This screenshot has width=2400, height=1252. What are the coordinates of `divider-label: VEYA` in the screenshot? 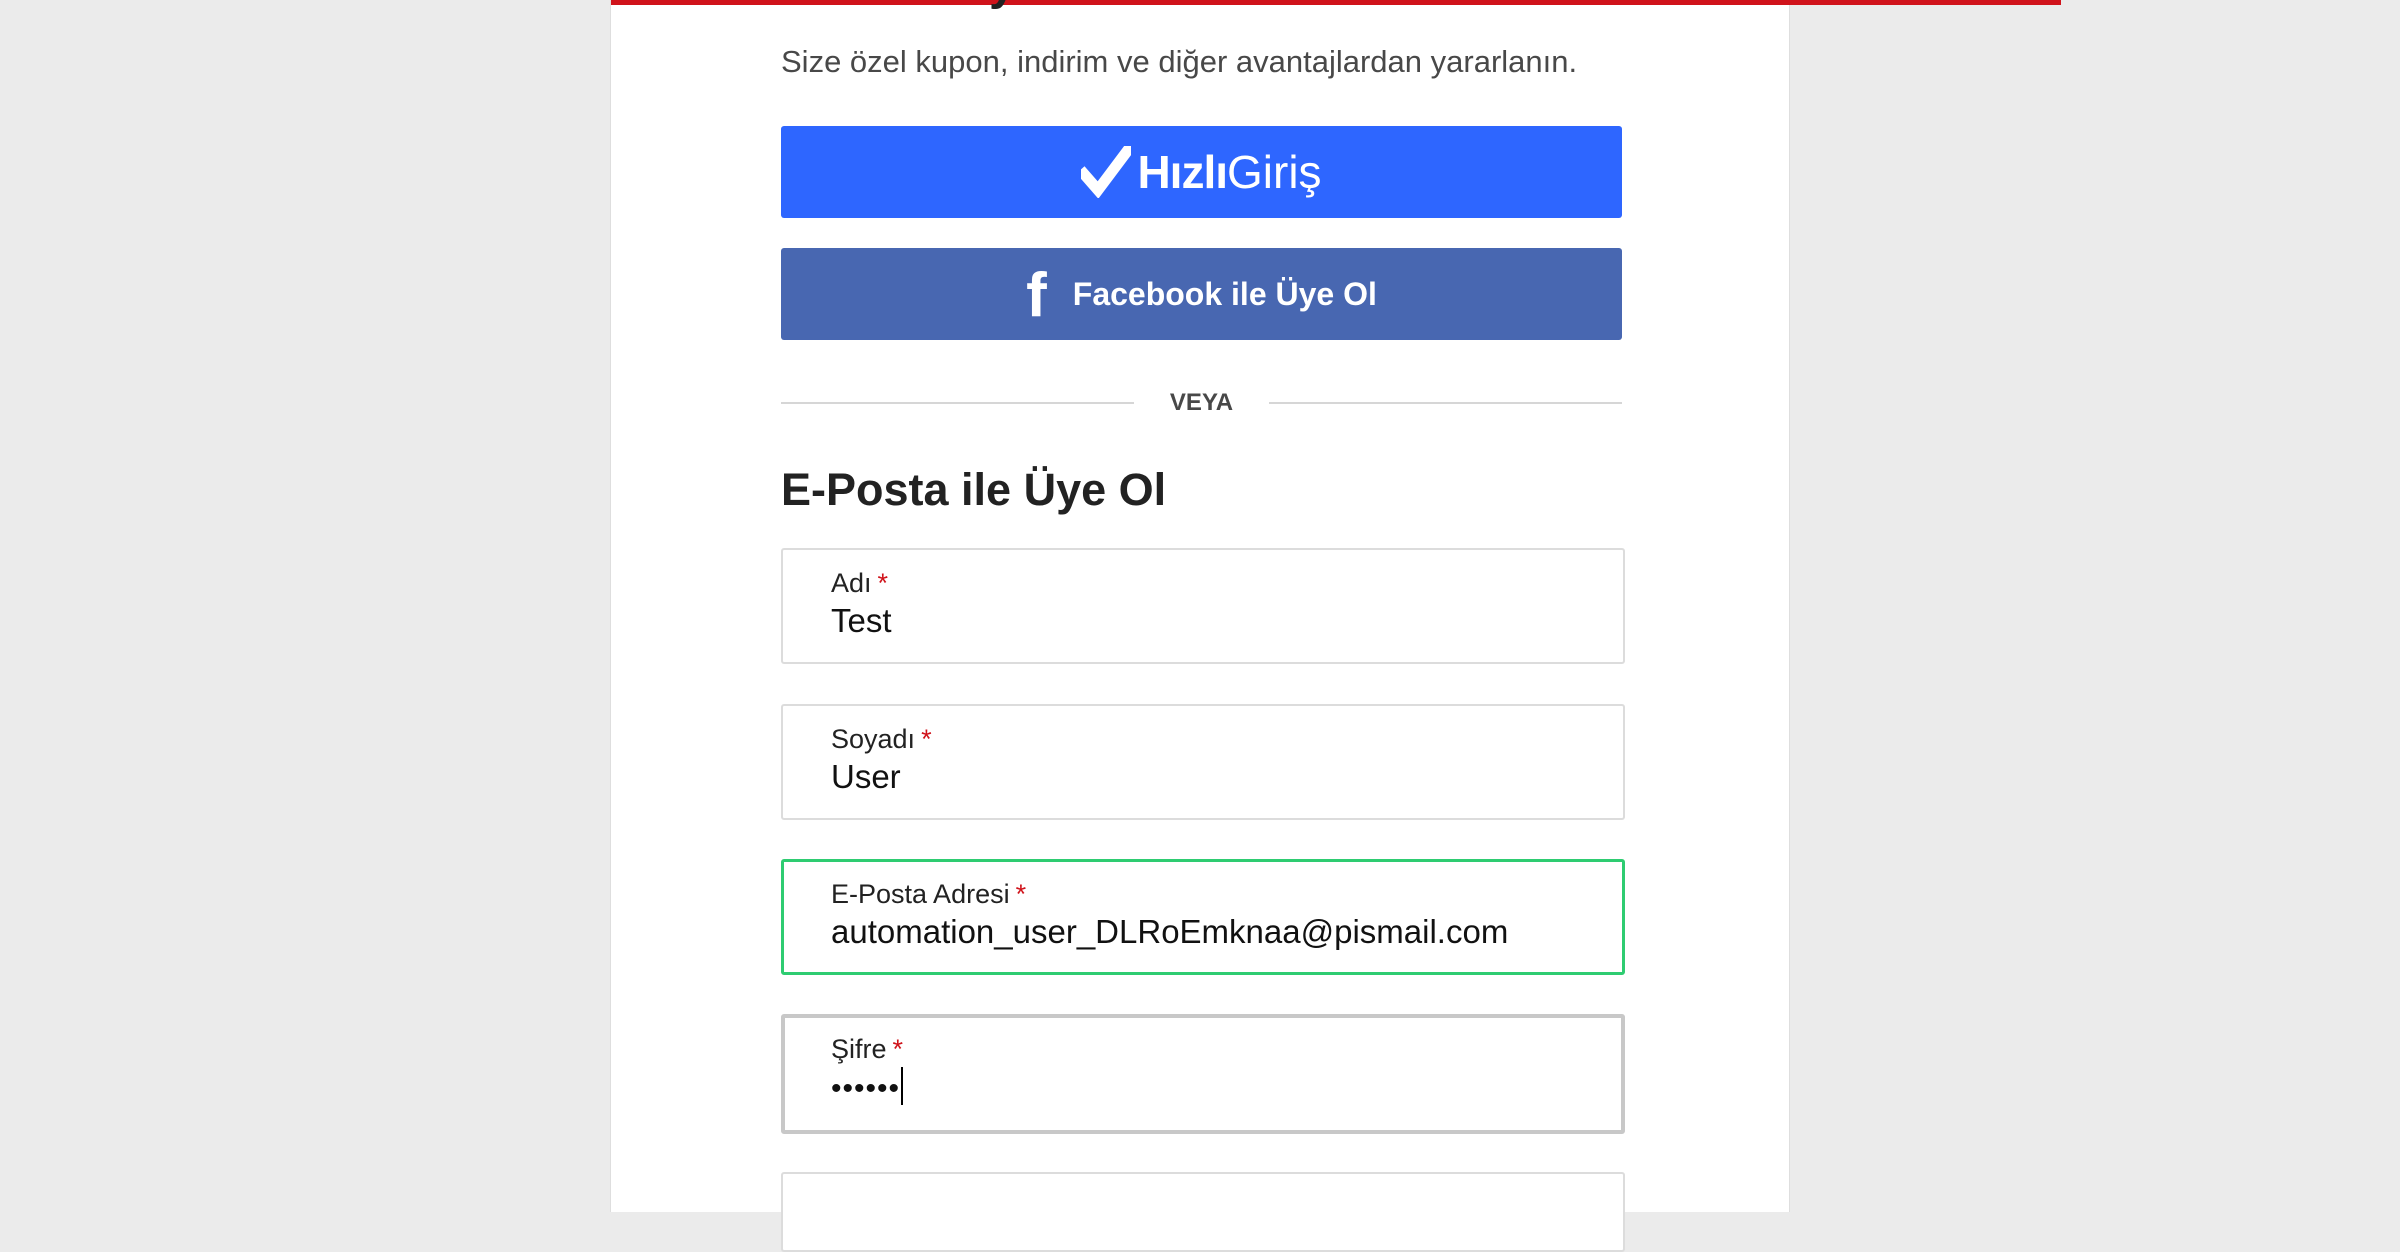 It's located at (1201, 402).